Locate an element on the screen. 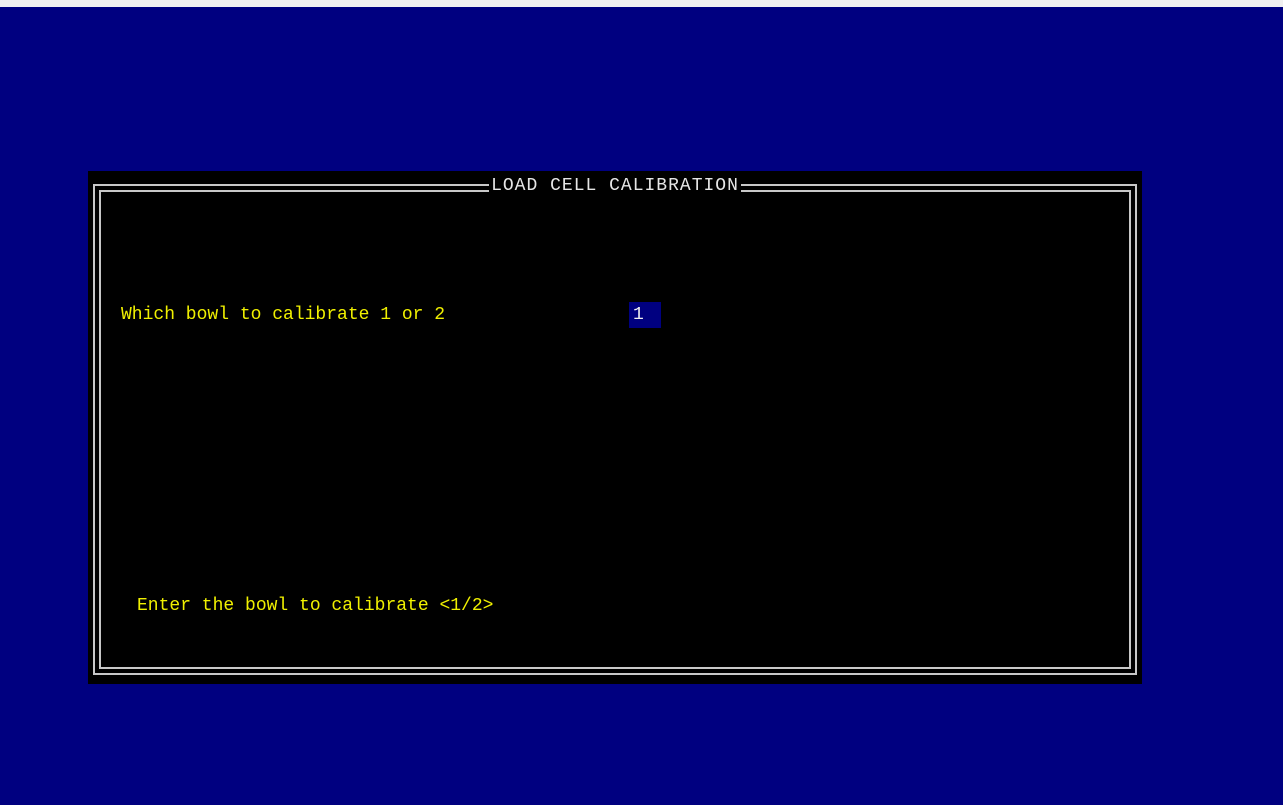 This screenshot has width=1283, height=805. bowl-prompt-label: Which bowl to calibrate 1 or 2 is located at coordinates (283, 315).